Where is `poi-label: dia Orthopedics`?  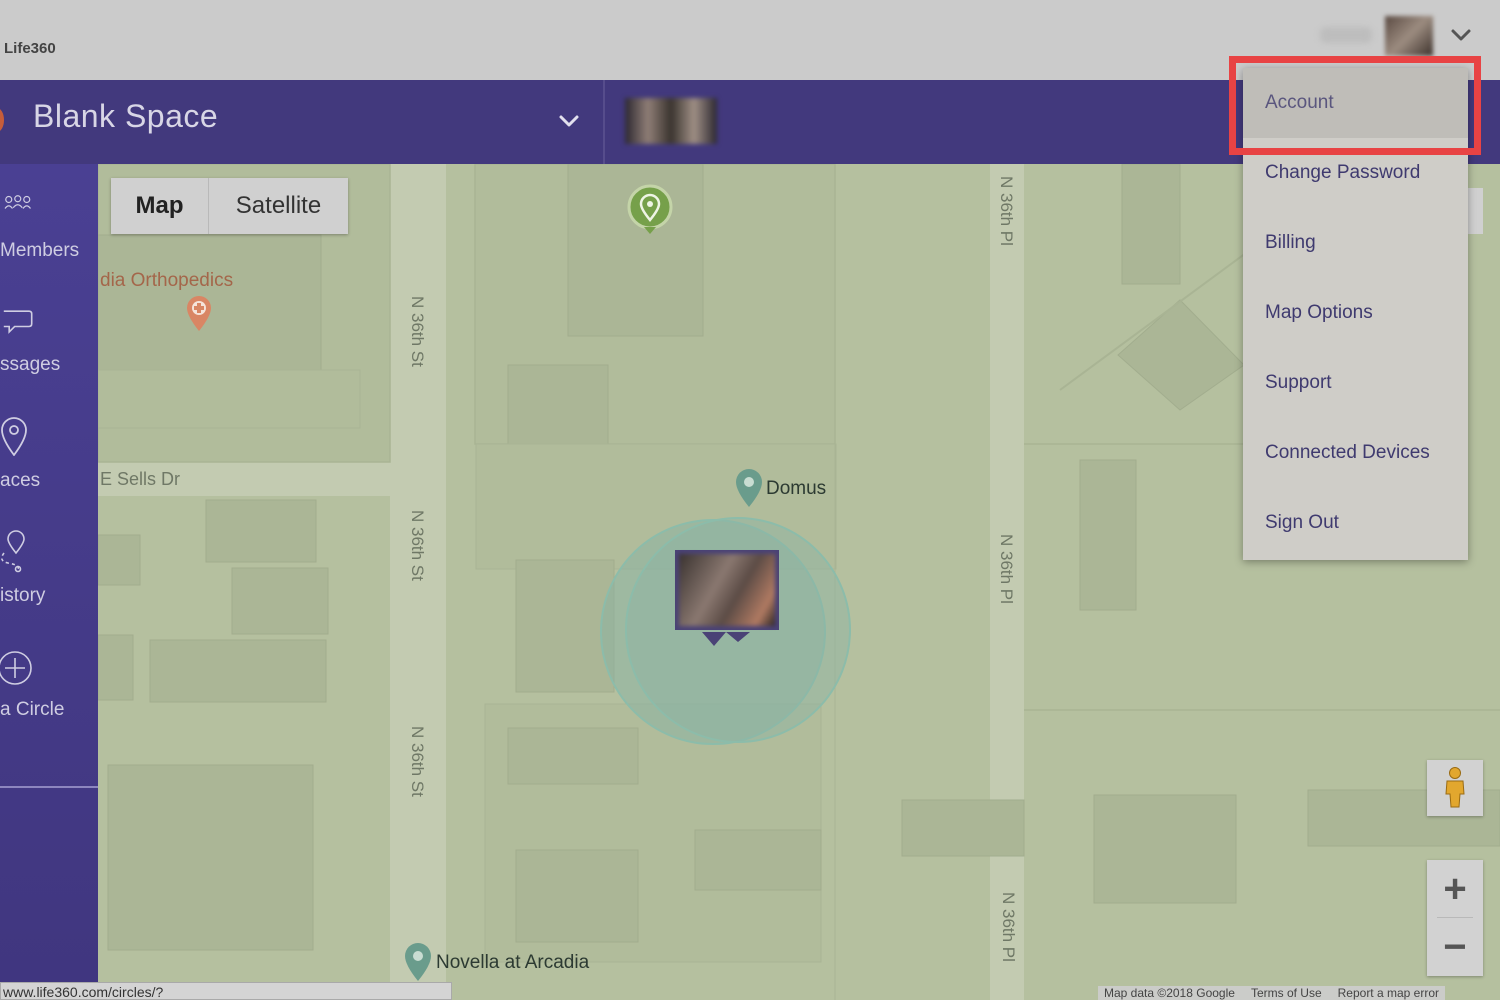
poi-label: dia Orthopedics is located at coordinates (167, 280).